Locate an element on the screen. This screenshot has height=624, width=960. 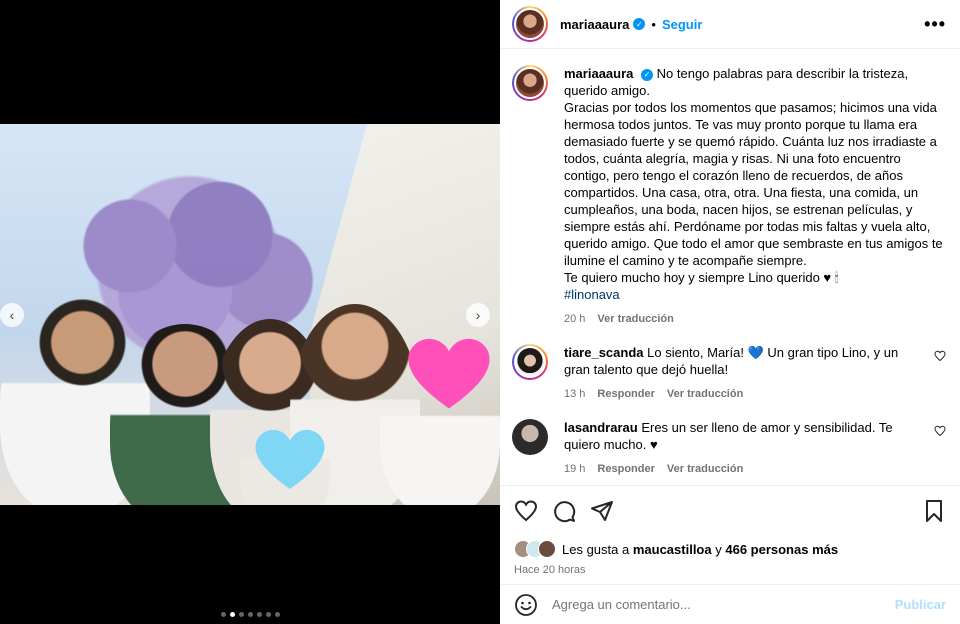
caption-translate-link: Ver traducción is located at coordinates (635, 319).